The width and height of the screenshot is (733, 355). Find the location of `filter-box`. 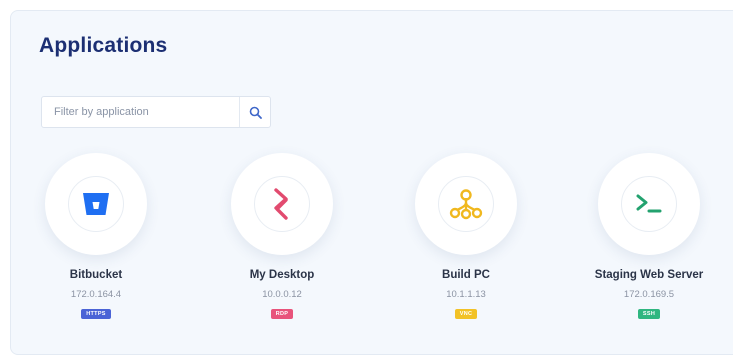

filter-box is located at coordinates (156, 112).